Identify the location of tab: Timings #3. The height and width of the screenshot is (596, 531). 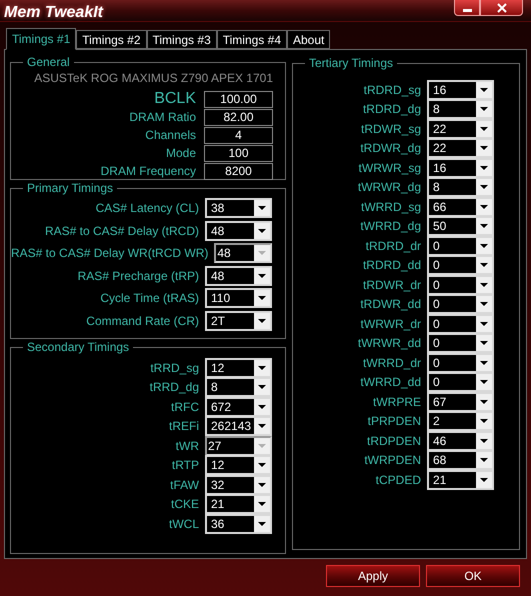
(181, 39).